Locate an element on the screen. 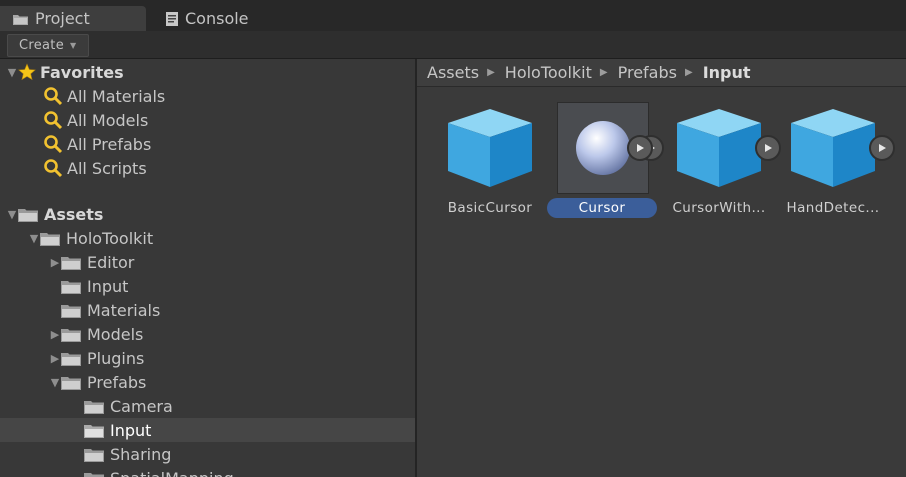  breadcrumb: Assets ▶ HoloToolkit ▶ Prefabs ▶ Input is located at coordinates (661, 73).